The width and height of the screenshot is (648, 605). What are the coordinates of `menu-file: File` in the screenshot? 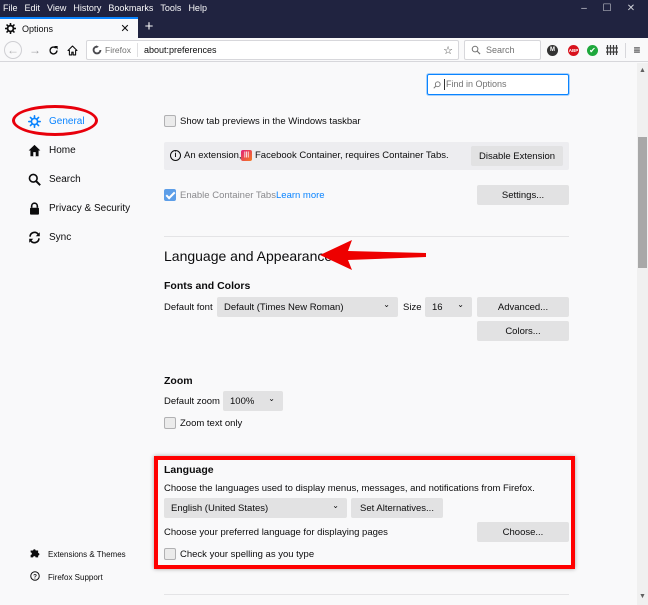 It's located at (10, 8).